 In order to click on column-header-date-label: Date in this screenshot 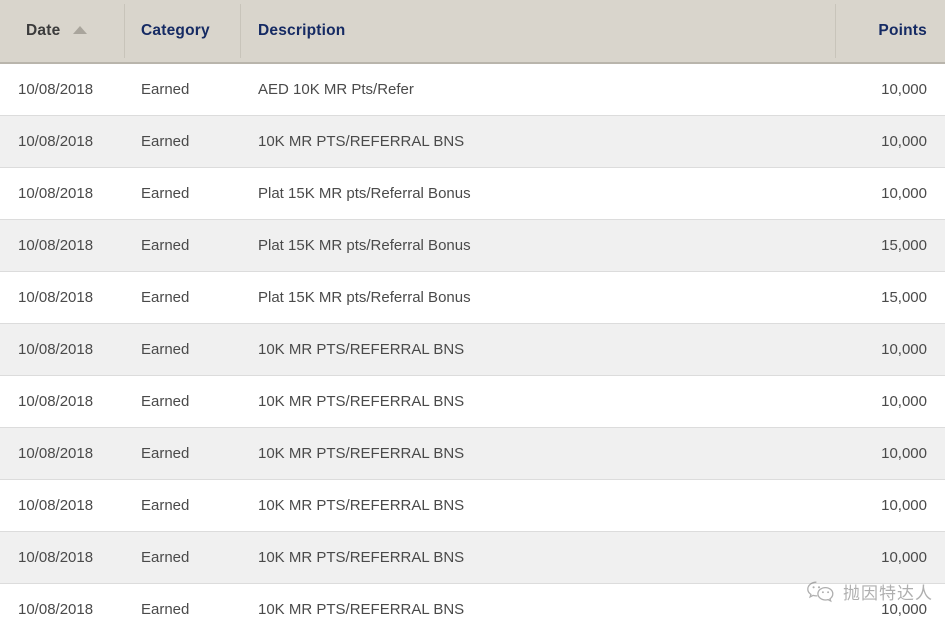, I will do `click(43, 30)`.